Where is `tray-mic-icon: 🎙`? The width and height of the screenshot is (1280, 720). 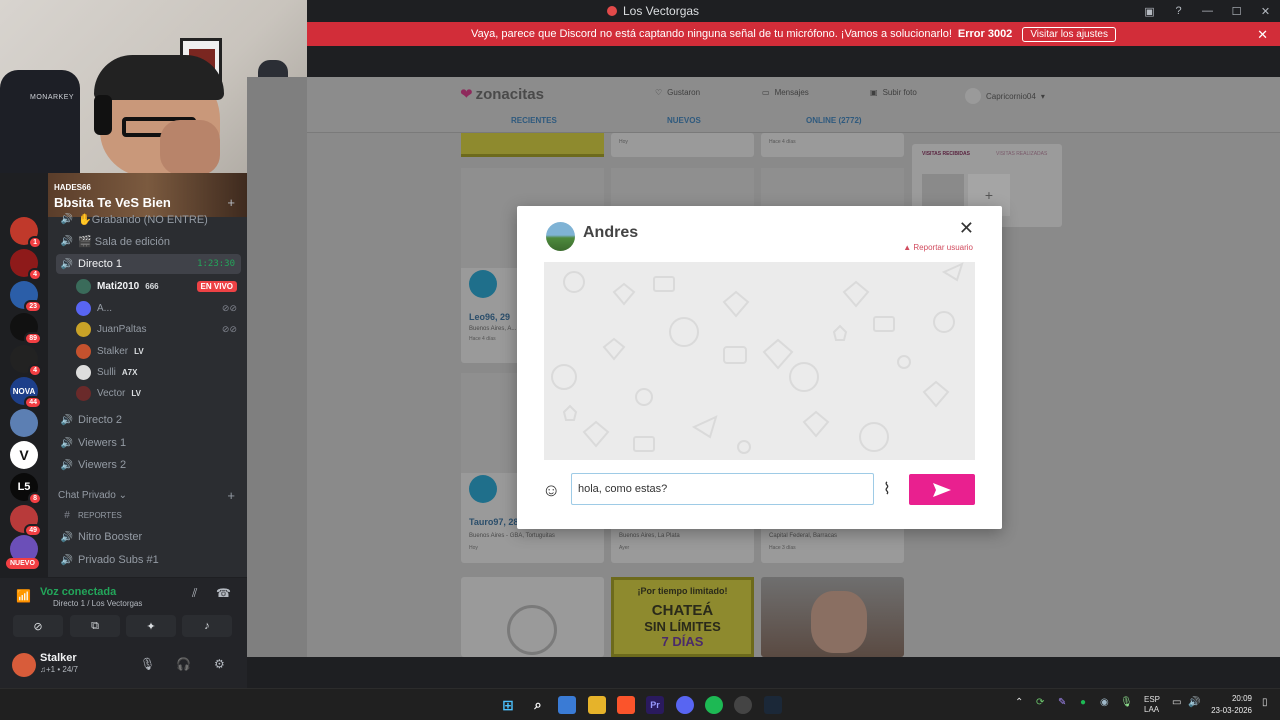
tray-mic-icon: 🎙 is located at coordinates (1126, 702).